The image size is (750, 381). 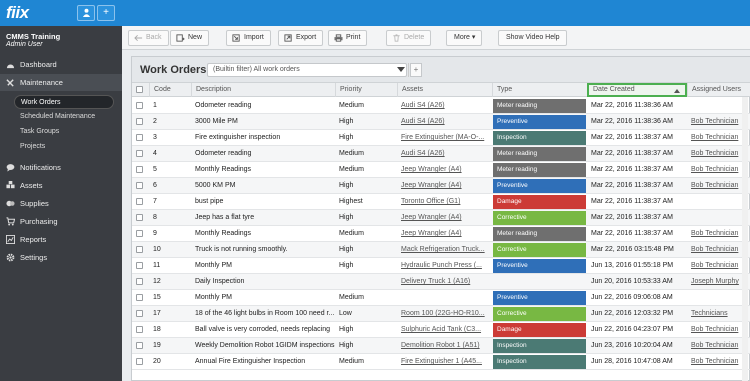 What do you see at coordinates (444, 298) in the screenshot?
I see `cell-asset` at bounding box center [444, 298].